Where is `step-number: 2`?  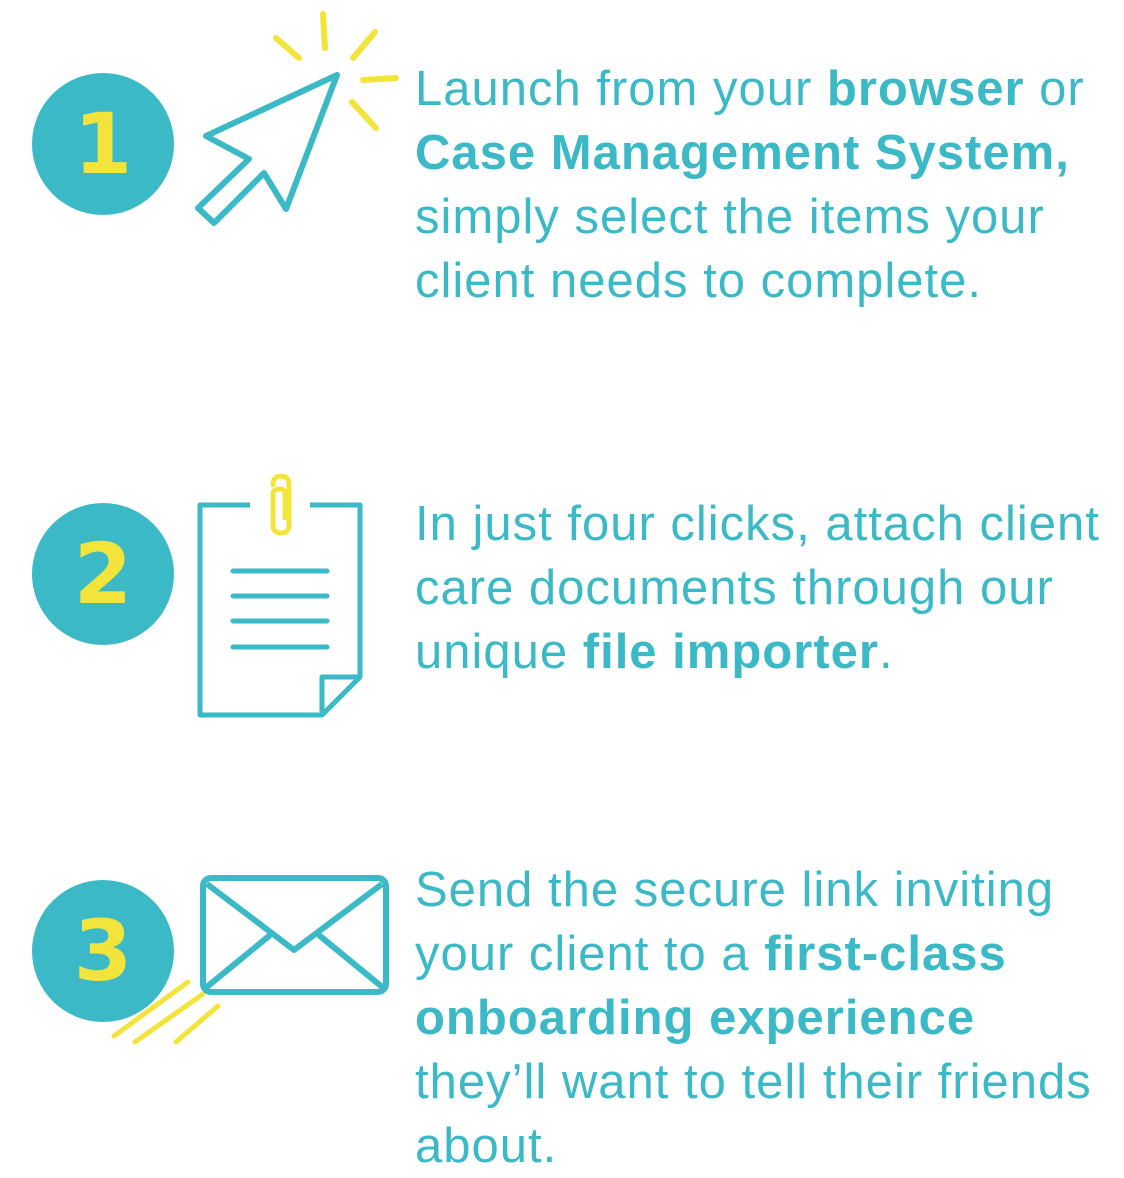 step-number: 2 is located at coordinates (103, 574).